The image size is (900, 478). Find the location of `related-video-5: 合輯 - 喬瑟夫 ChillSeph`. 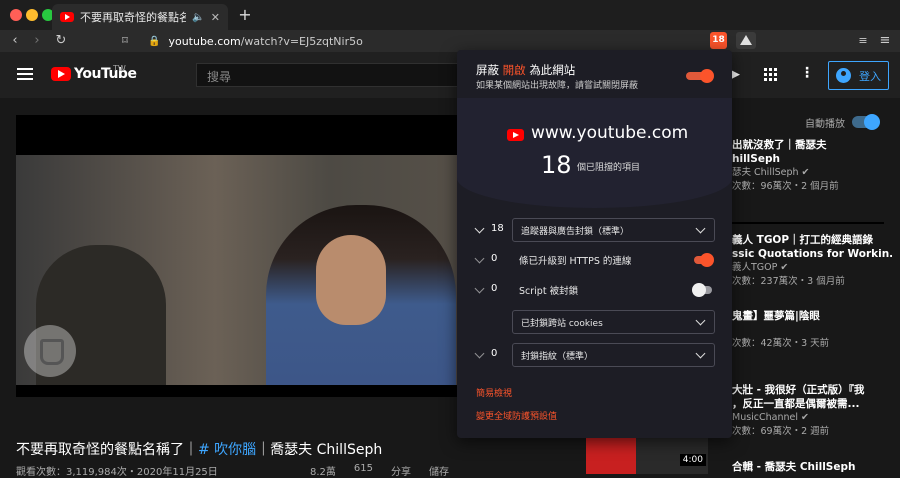

related-video-5: 合輯 - 喬瑟夫 ChillSeph is located at coordinates (812, 467).